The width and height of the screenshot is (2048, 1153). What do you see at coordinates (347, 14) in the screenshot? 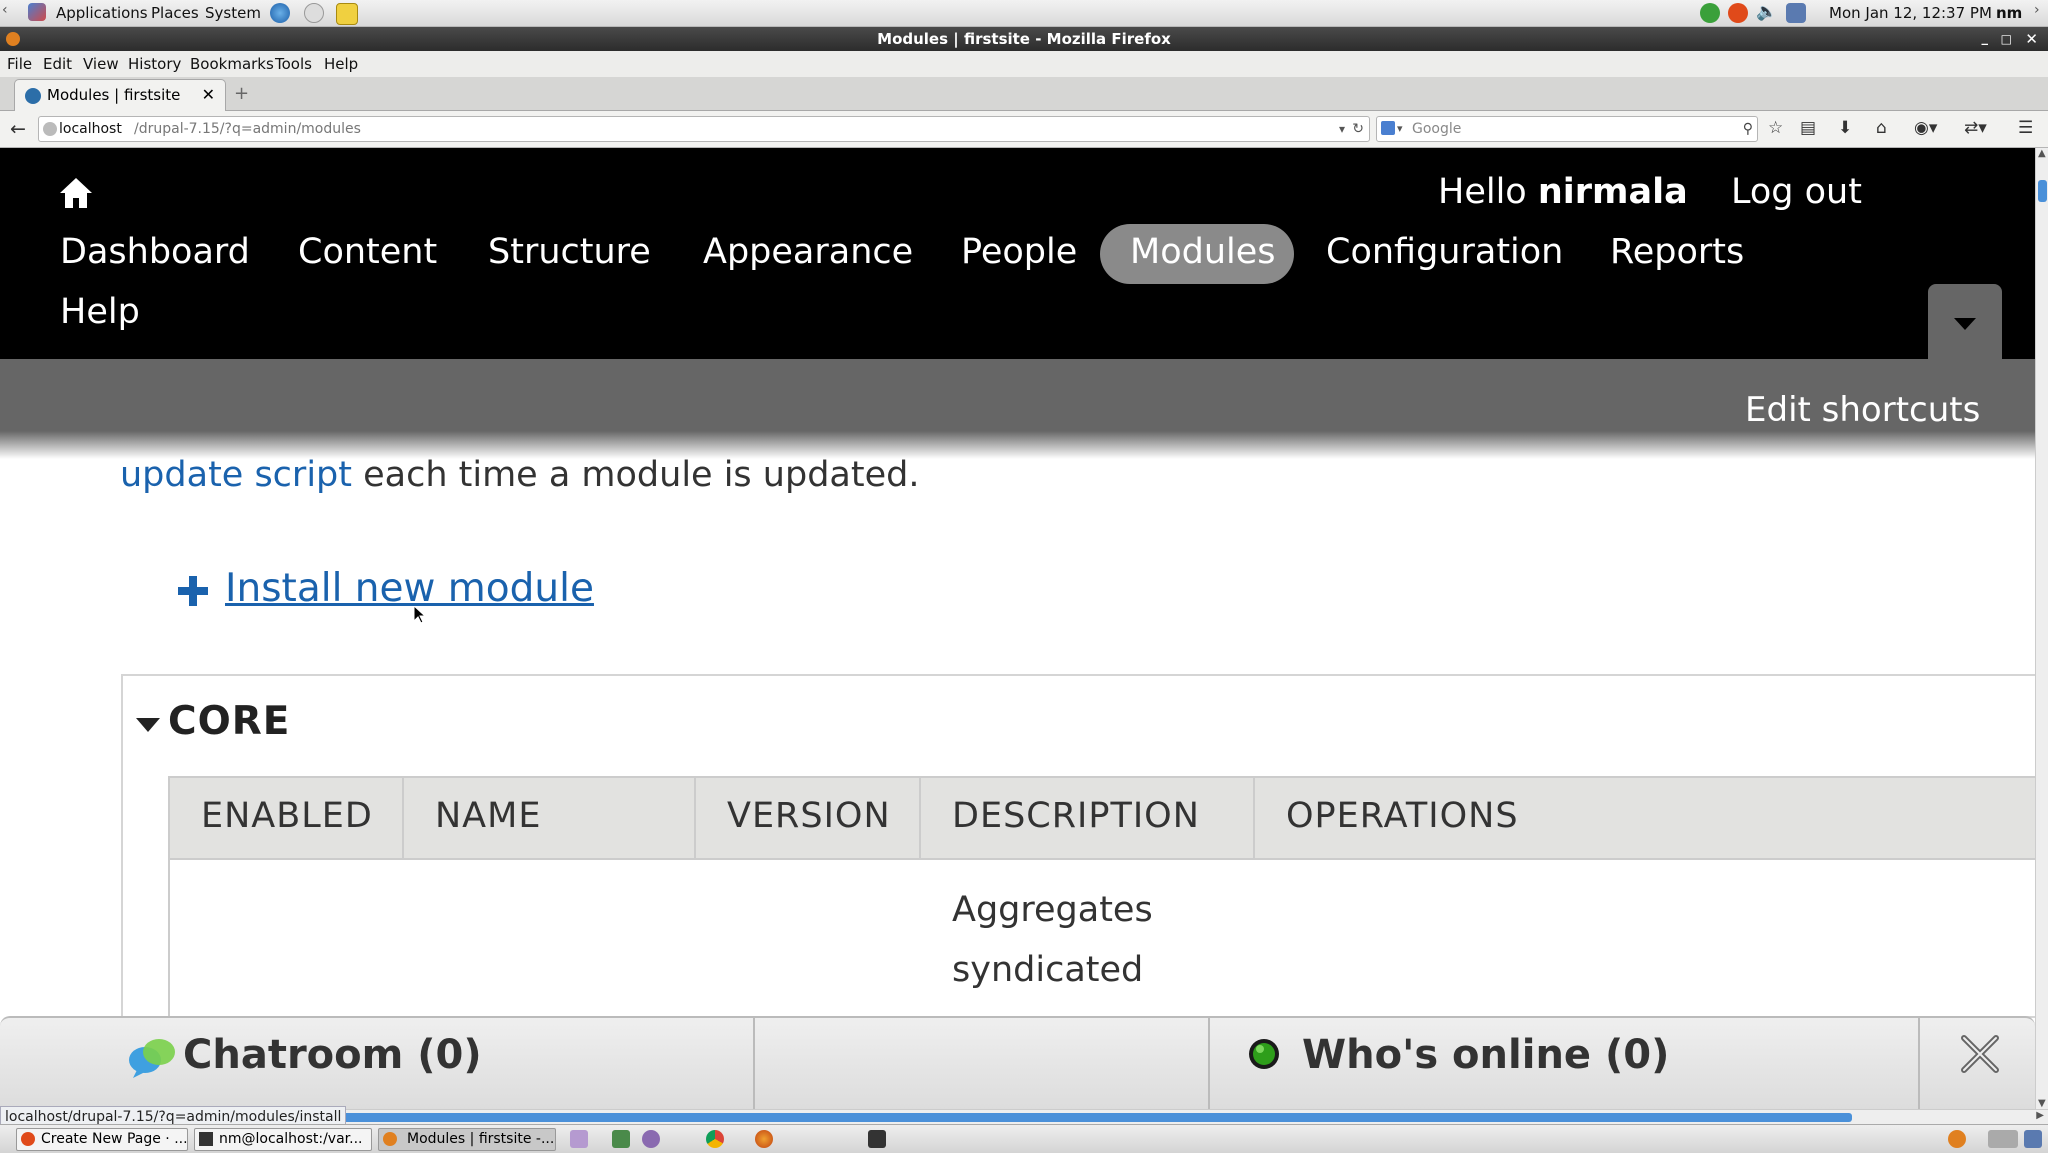
I see `notes-launcher-icon` at bounding box center [347, 14].